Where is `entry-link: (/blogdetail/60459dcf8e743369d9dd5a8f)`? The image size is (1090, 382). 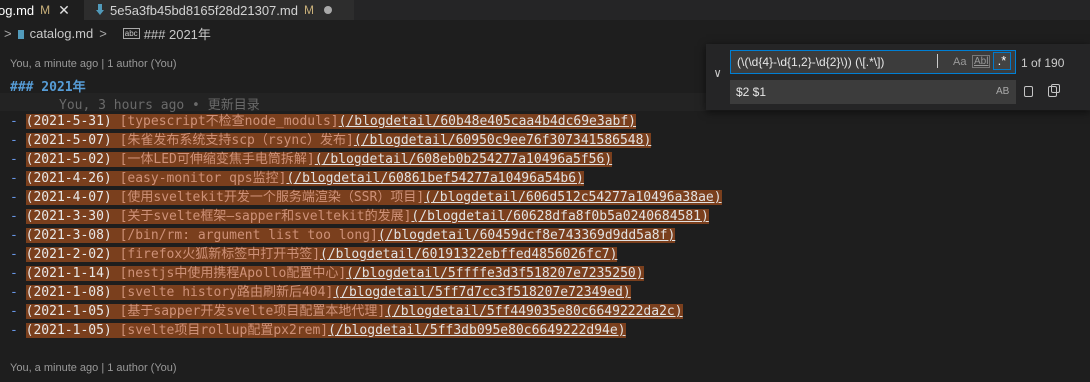 entry-link: (/blogdetail/60459dcf8e743369d9dd5a8f) is located at coordinates (526, 235).